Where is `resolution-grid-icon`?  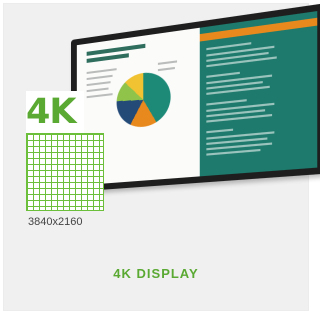 resolution-grid-icon is located at coordinates (65, 172).